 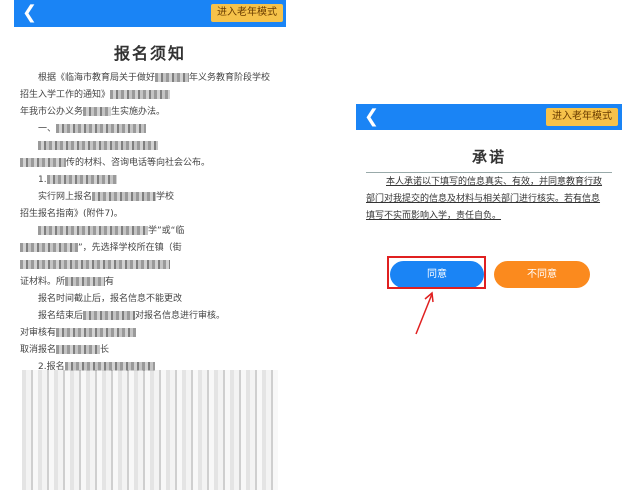 I want to click on notice-line: 一、, so click(x=151, y=129).